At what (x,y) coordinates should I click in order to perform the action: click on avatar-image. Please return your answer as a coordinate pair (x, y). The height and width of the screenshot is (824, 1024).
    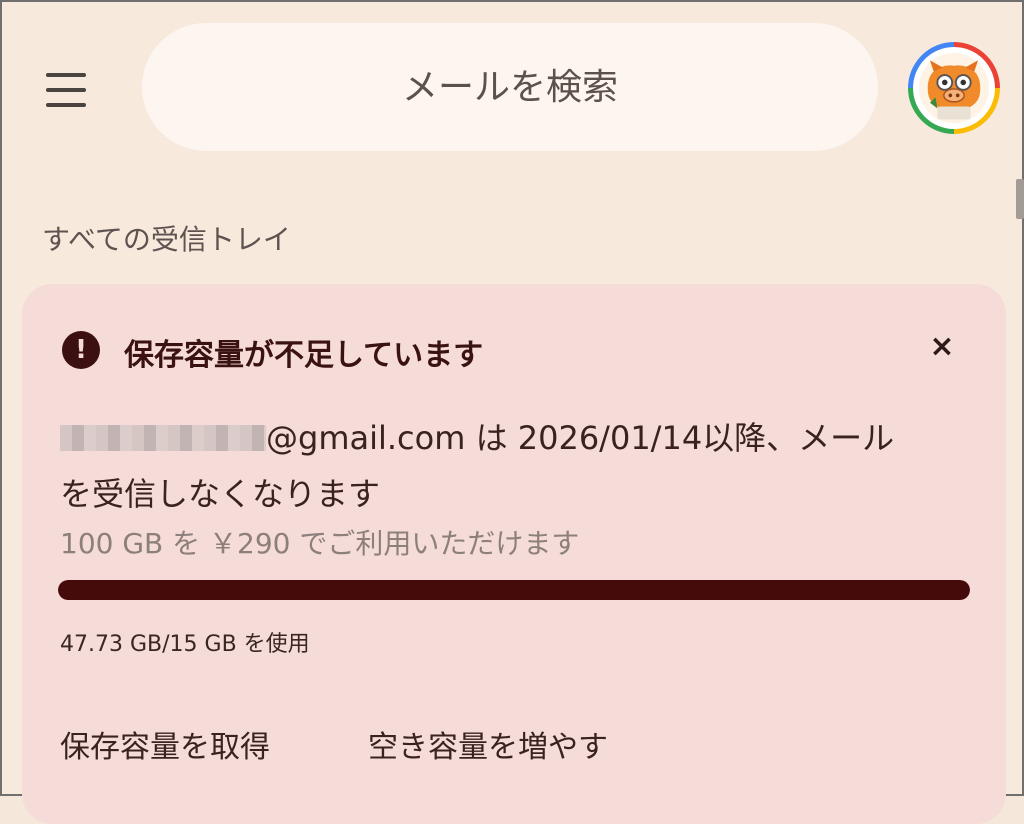
    Looking at the image, I should click on (954, 88).